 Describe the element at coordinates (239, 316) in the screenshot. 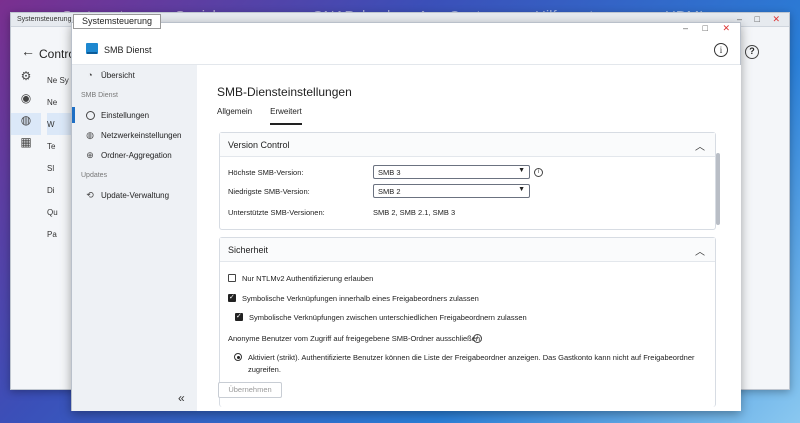

I see `symlink-cross-checkbox` at that location.